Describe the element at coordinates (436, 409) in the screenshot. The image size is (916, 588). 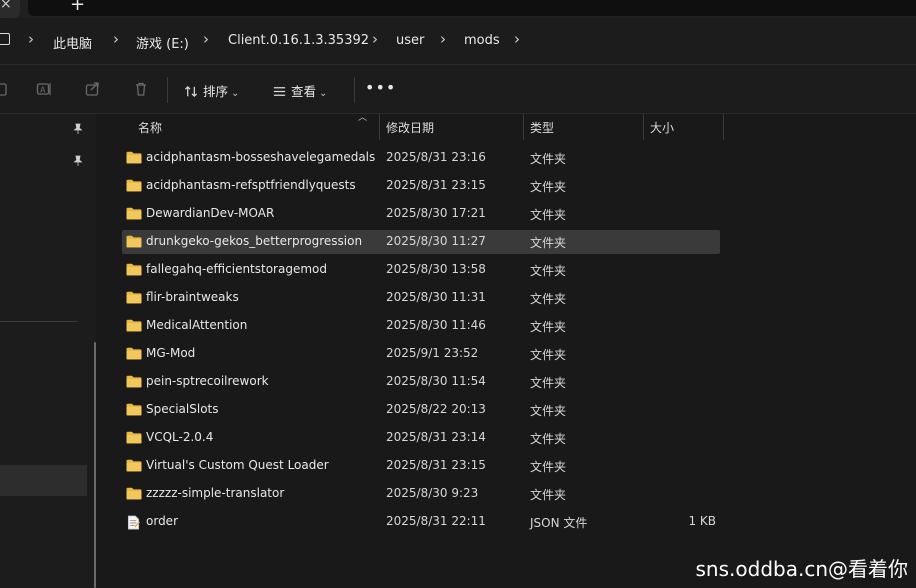
I see `file-modified-date: 2025/8/22 20:13` at that location.